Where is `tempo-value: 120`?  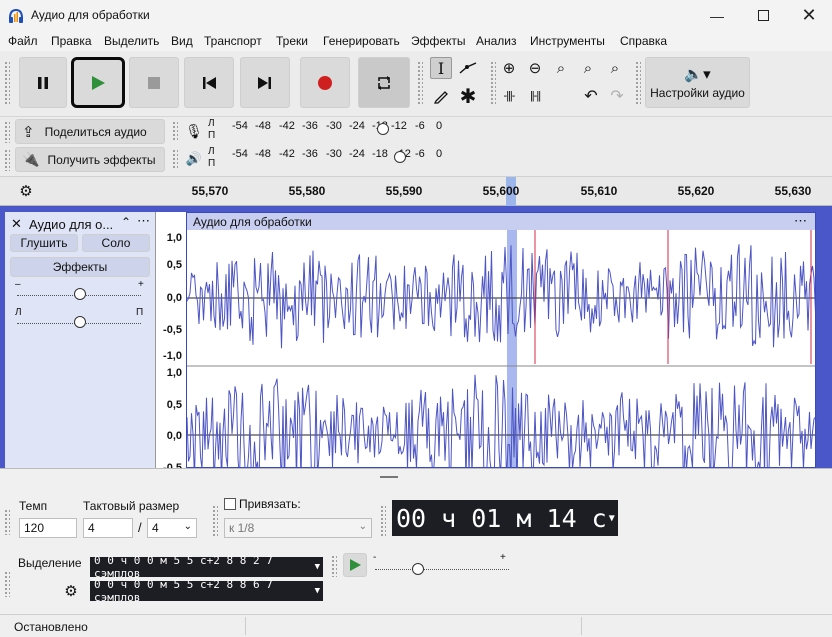 tempo-value: 120 is located at coordinates (34, 528).